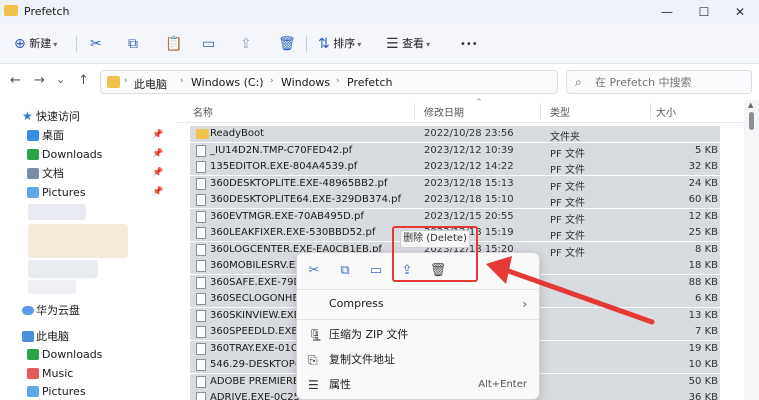  What do you see at coordinates (88, 173) in the screenshot?
I see `sidebar-item-documents: 文档 📌` at bounding box center [88, 173].